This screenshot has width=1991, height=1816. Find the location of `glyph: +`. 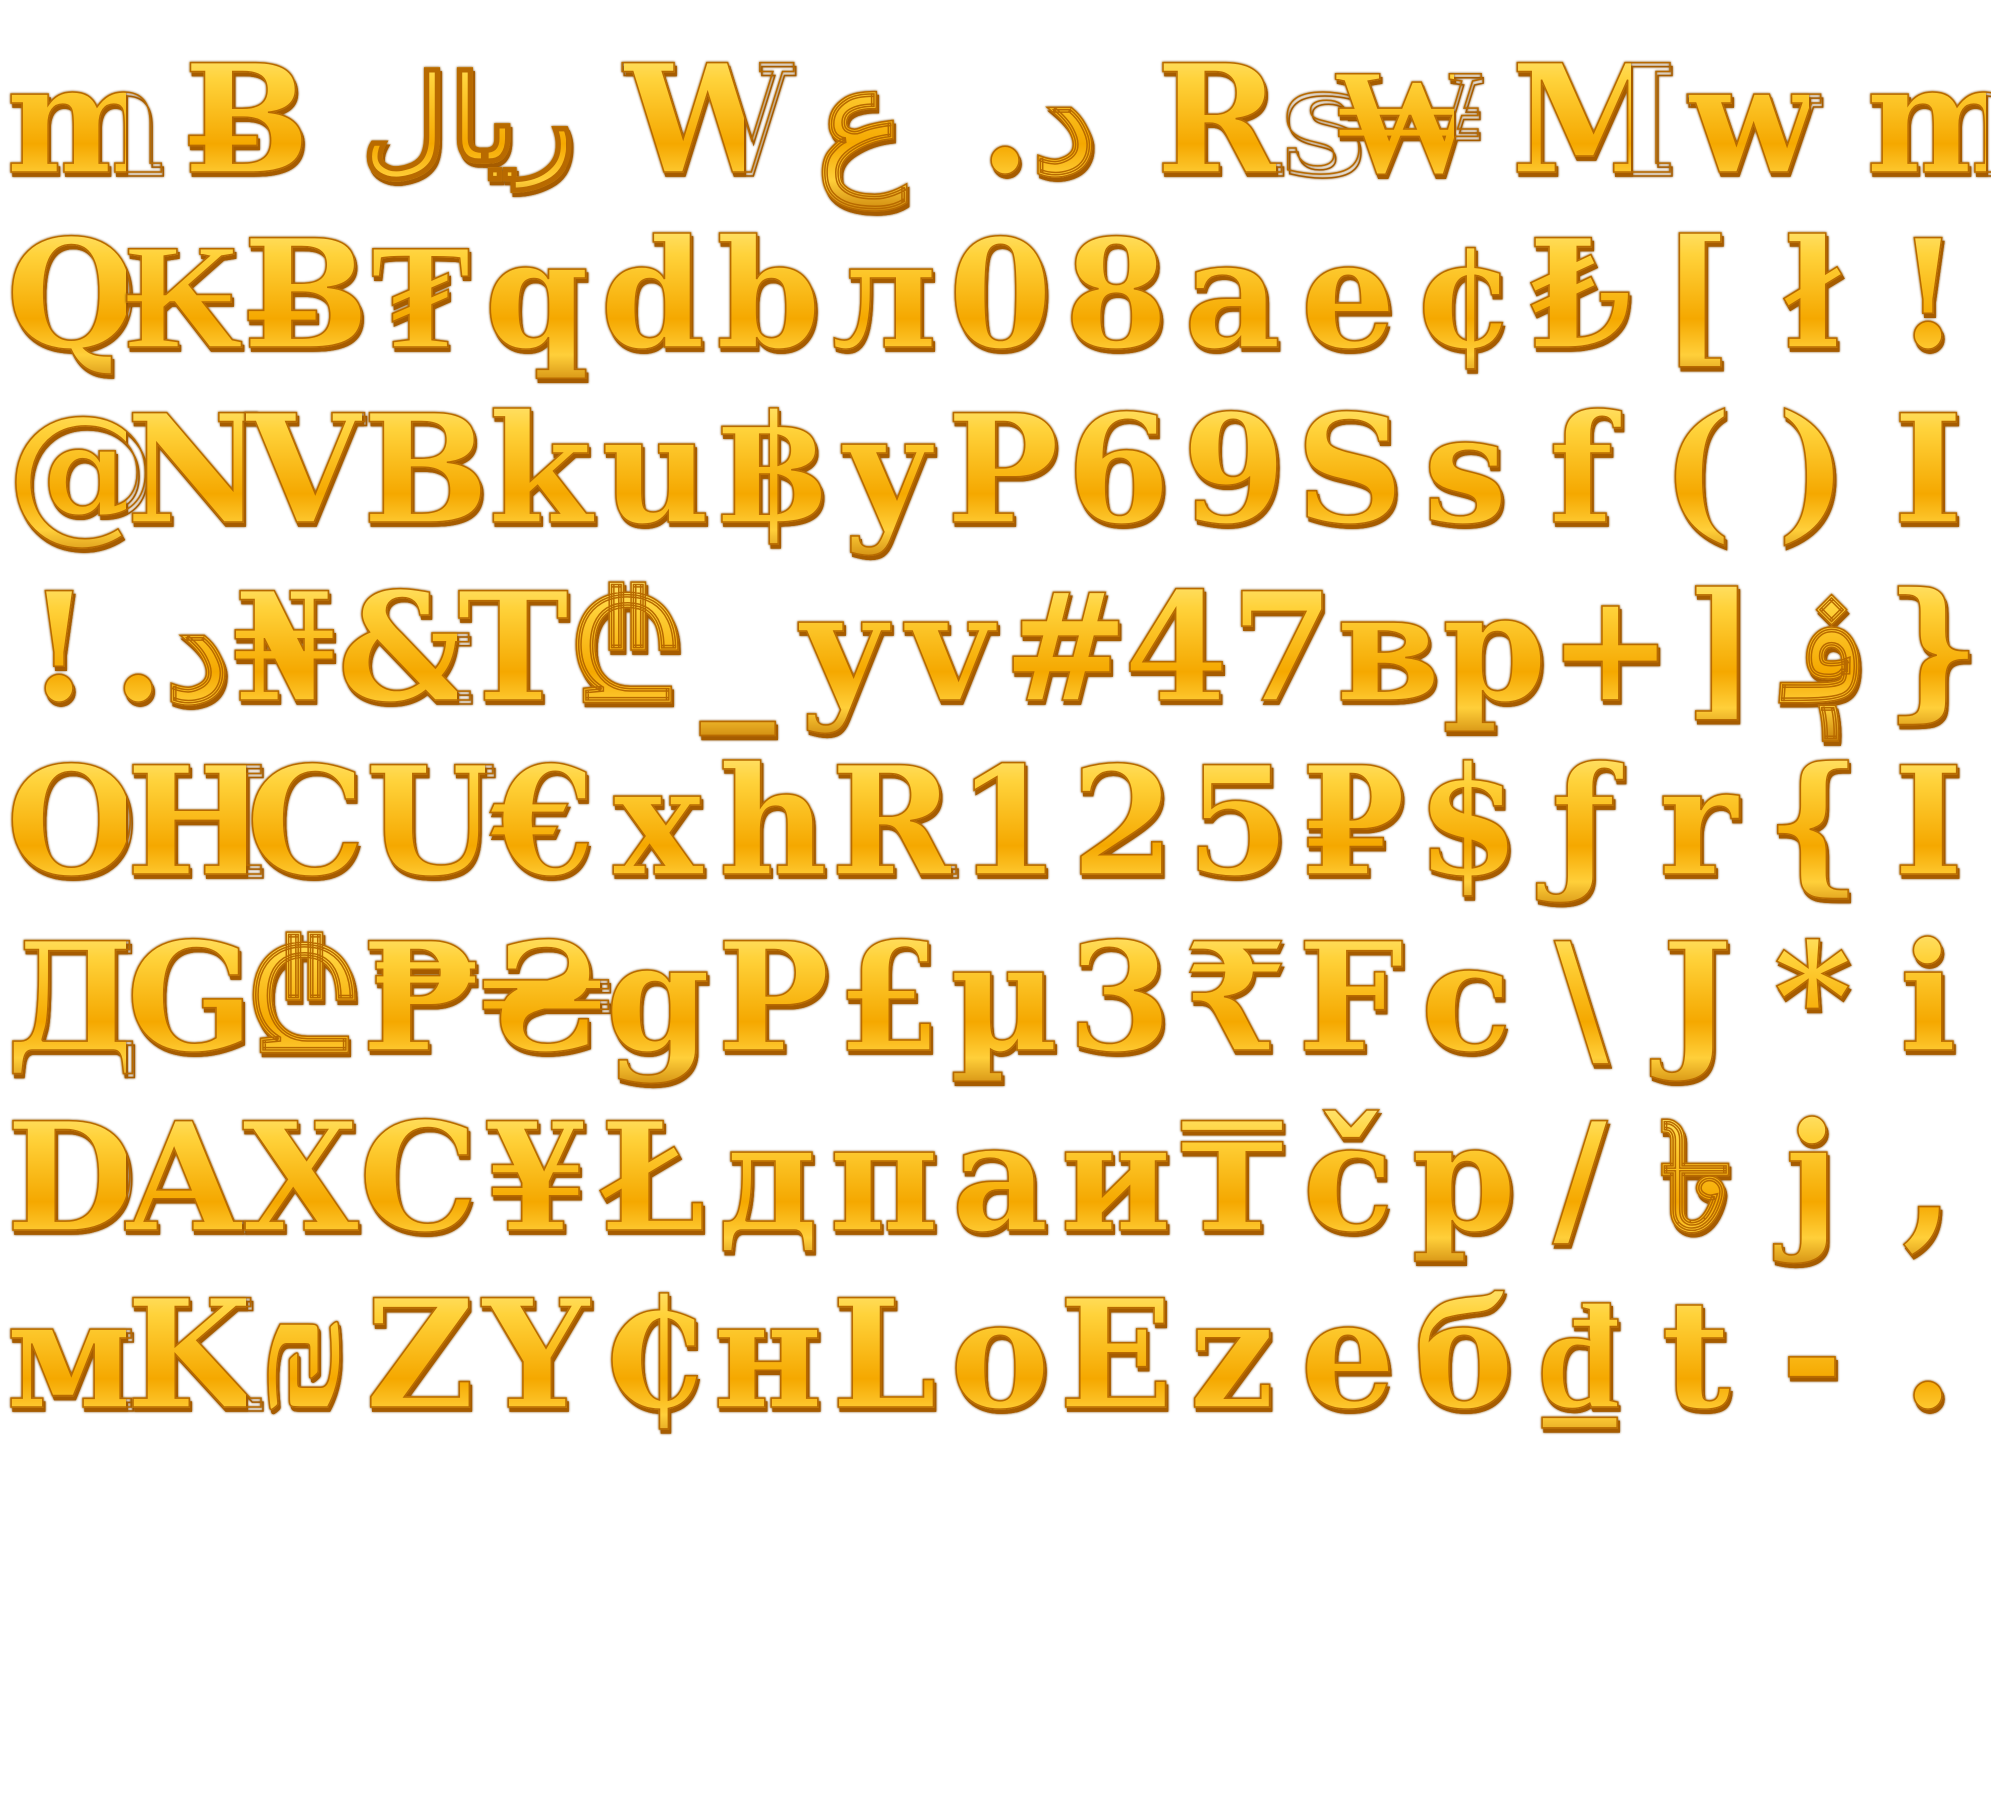

glyph: + is located at coordinates (1610, 648).